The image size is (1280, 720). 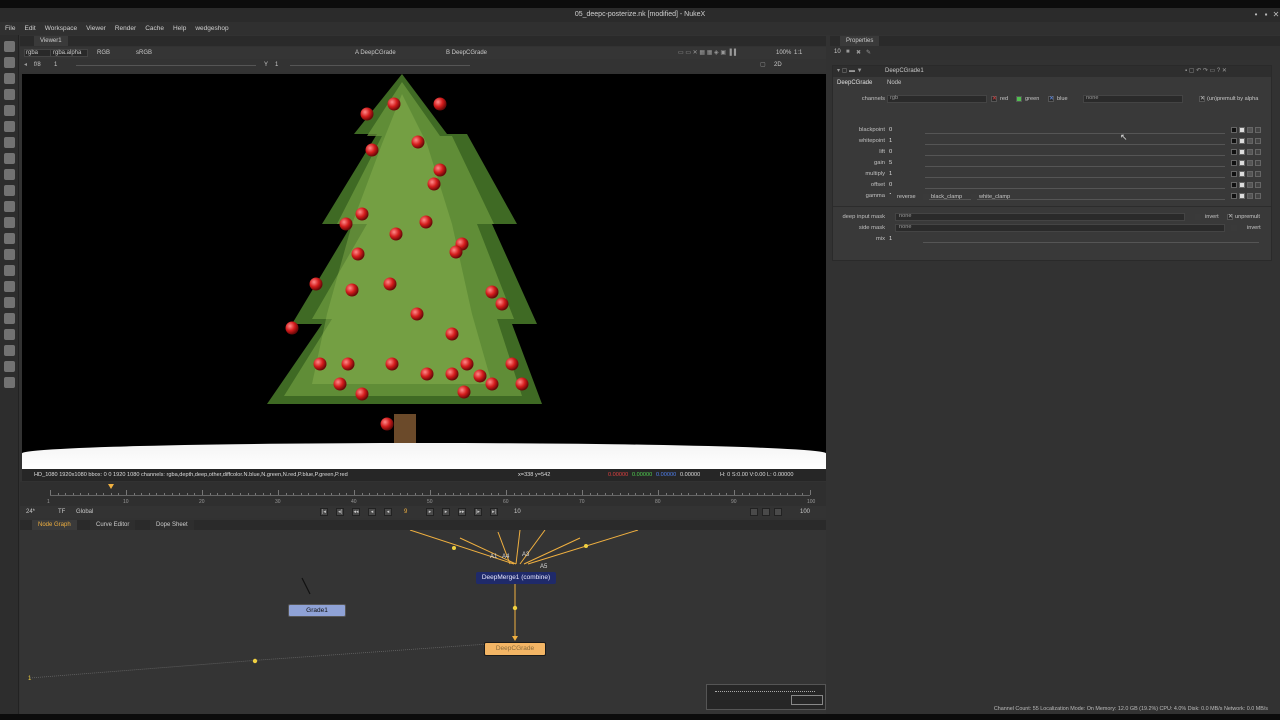 I want to click on particles-tool-icon, so click(x=9, y=206).